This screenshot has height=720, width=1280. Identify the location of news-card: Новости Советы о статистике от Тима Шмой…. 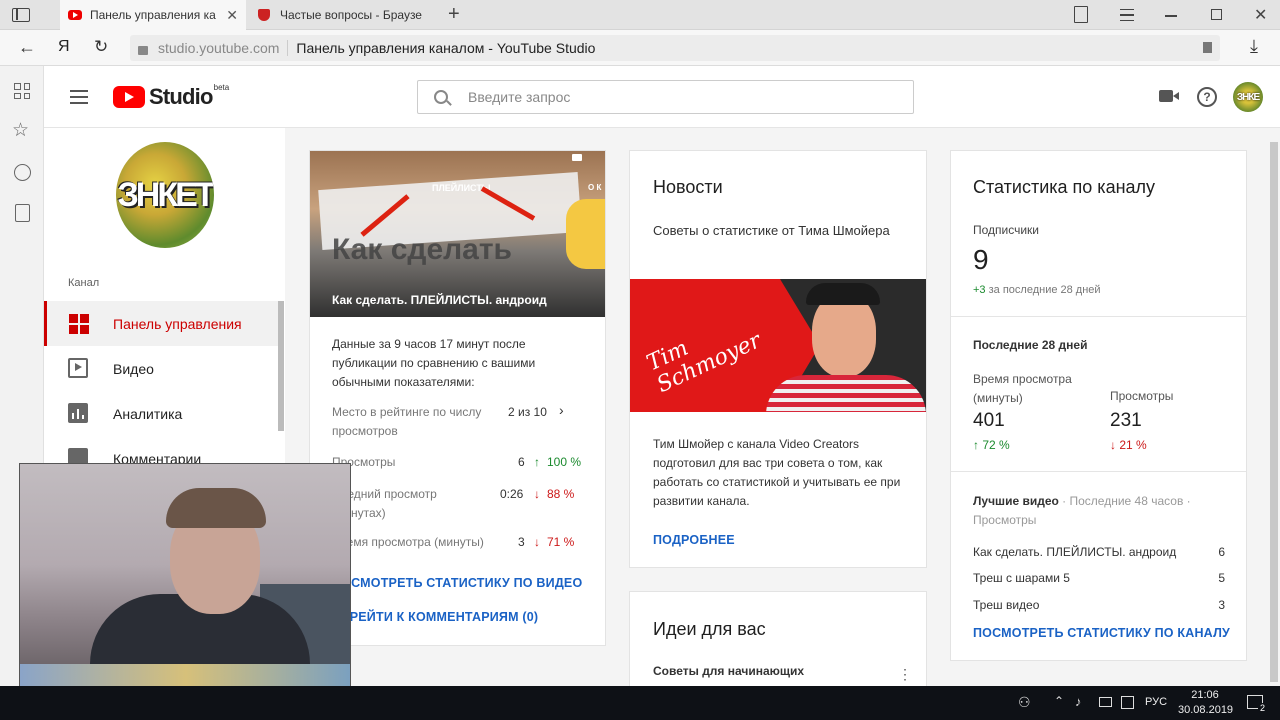
(778, 359).